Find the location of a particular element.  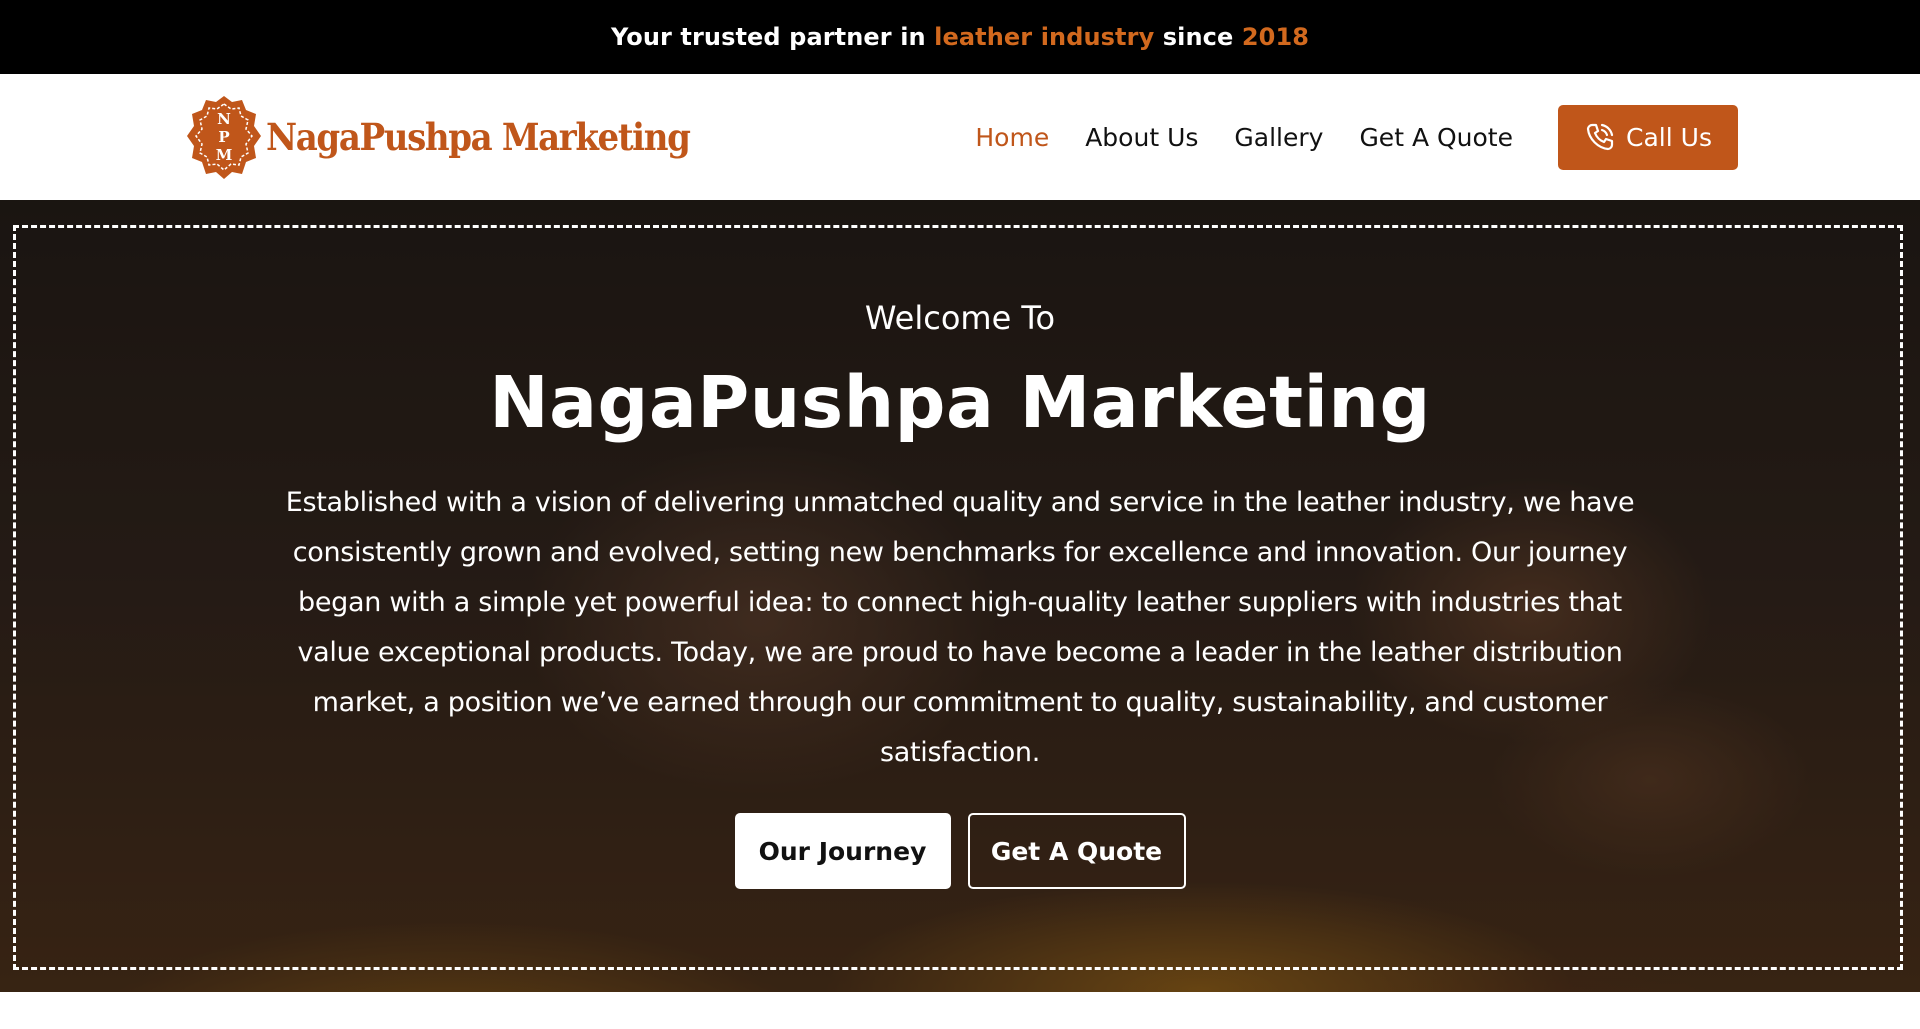

logo: N P M NagaPushpa Marketing is located at coordinates (456, 137).